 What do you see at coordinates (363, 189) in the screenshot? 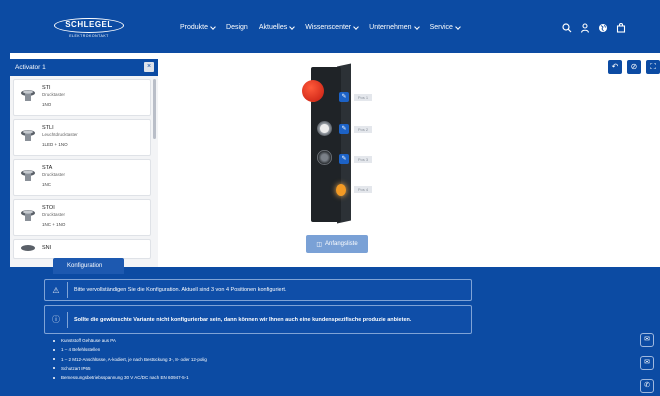
I see `position-label: Pos 4` at bounding box center [363, 189].